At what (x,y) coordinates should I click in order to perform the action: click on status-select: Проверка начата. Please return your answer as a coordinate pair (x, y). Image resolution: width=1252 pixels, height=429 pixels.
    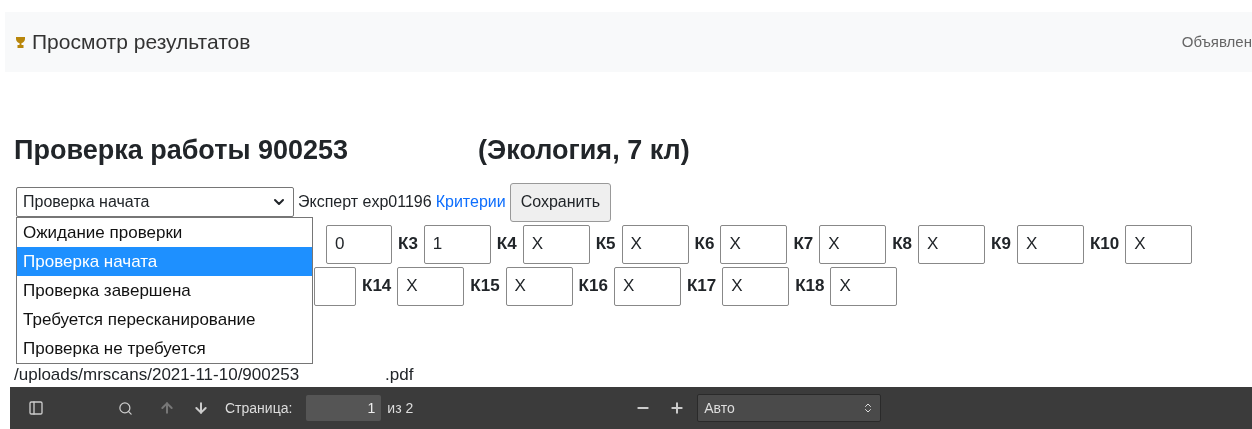
    Looking at the image, I should click on (155, 202).